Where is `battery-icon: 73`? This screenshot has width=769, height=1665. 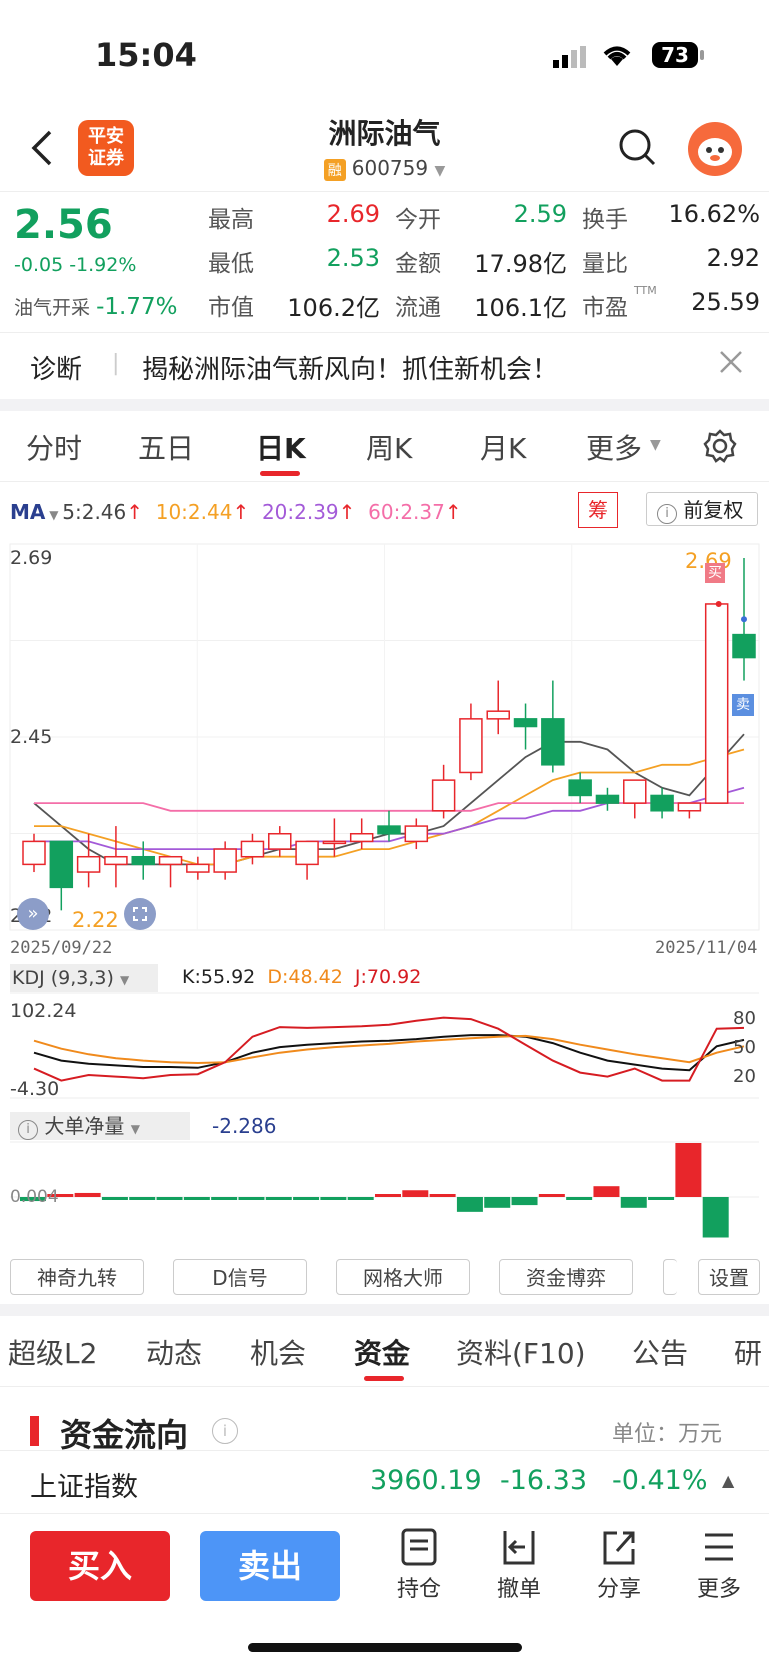 battery-icon: 73 is located at coordinates (675, 55).